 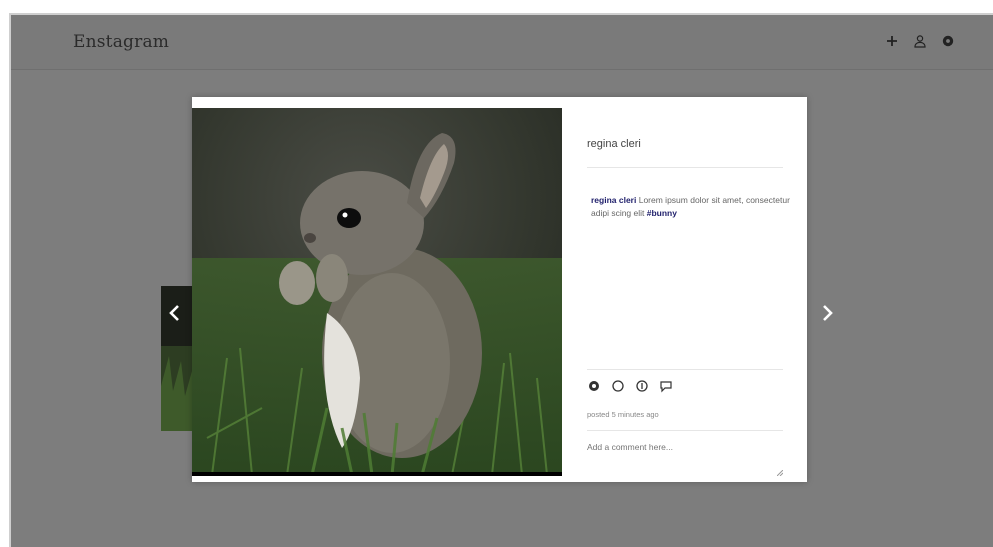 What do you see at coordinates (780, 473) in the screenshot?
I see `resize-handle-icon` at bounding box center [780, 473].